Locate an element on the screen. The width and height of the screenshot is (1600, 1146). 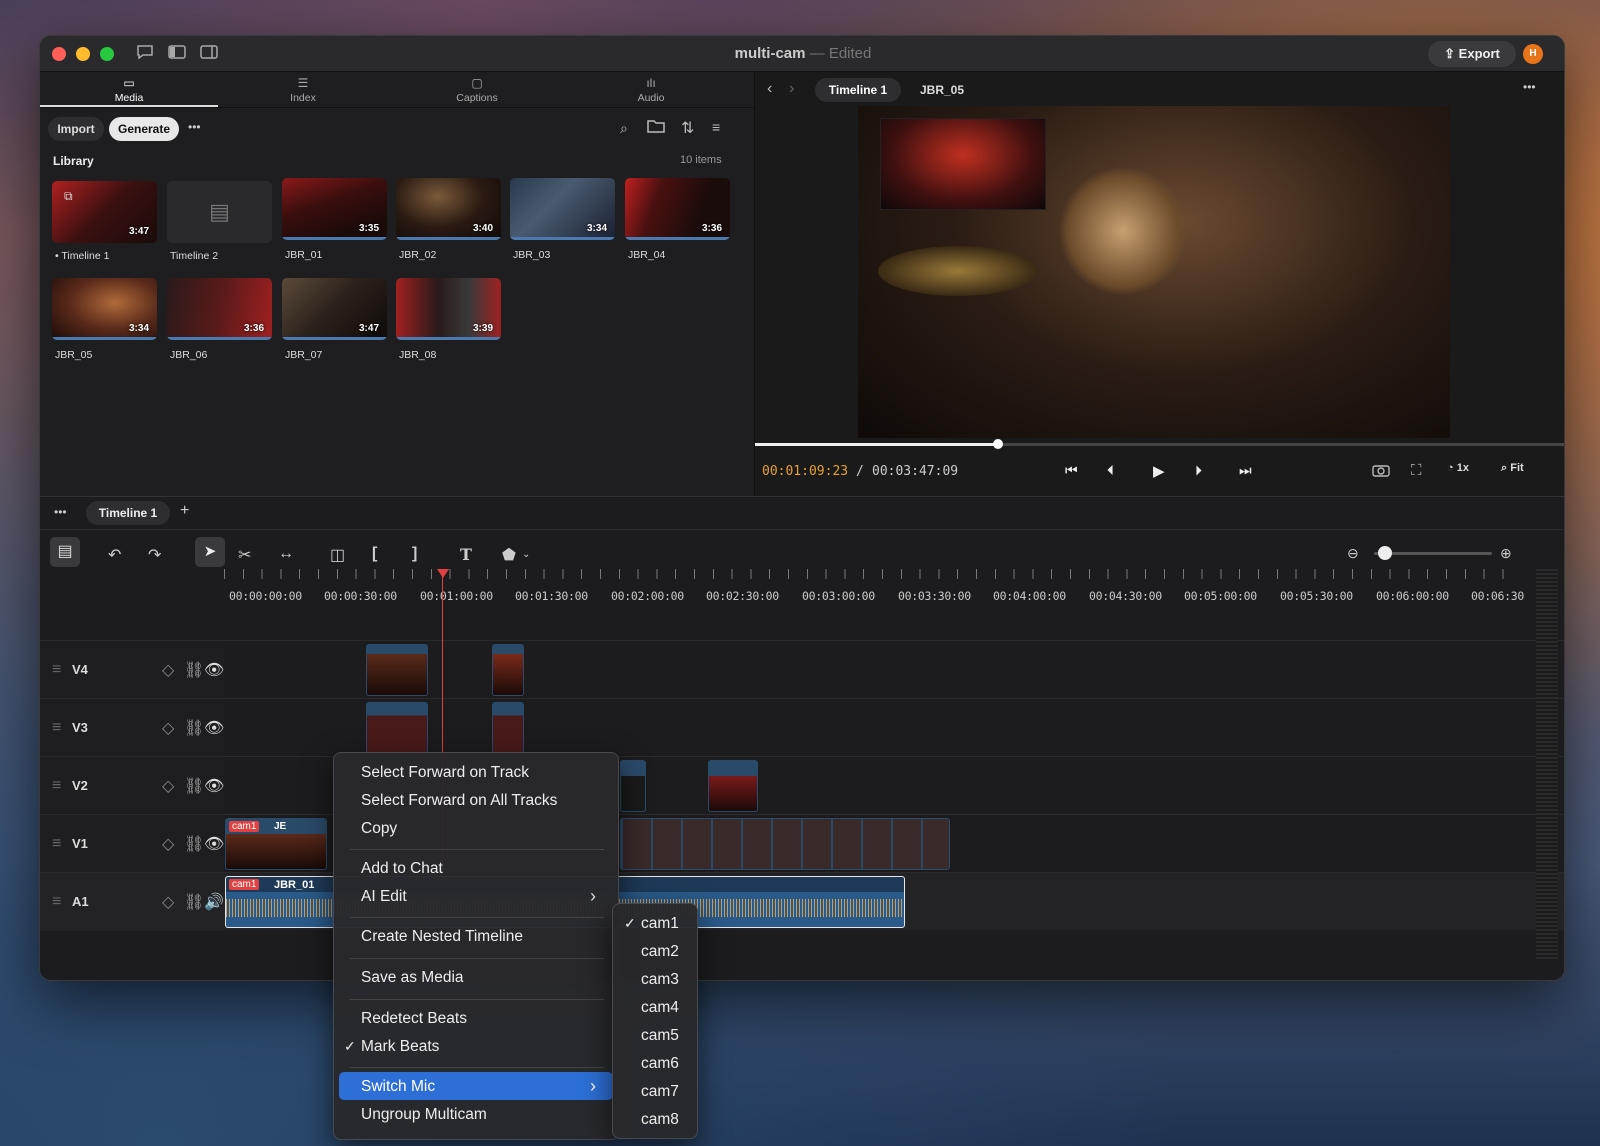
zoom-out-icon: ⊖ is located at coordinates (1353, 553).